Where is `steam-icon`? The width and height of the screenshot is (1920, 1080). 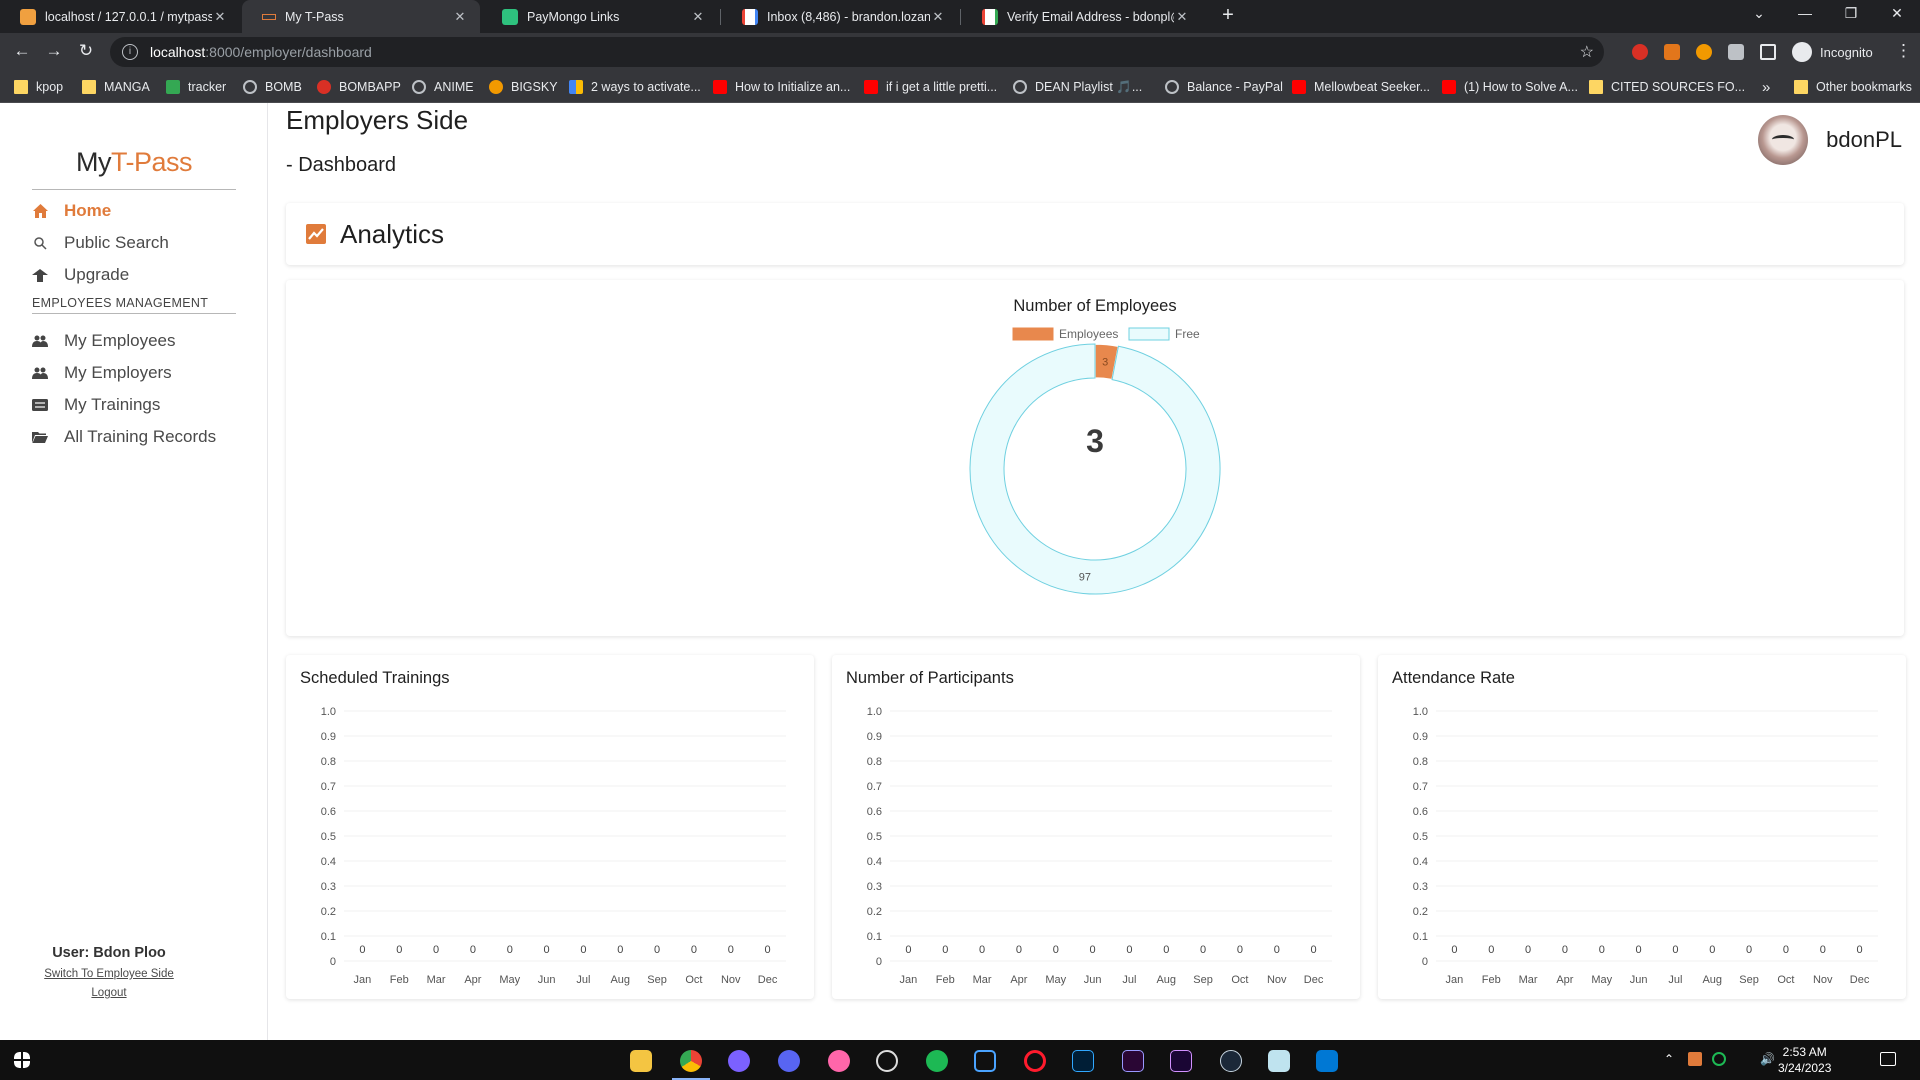
steam-icon is located at coordinates (1231, 1061).